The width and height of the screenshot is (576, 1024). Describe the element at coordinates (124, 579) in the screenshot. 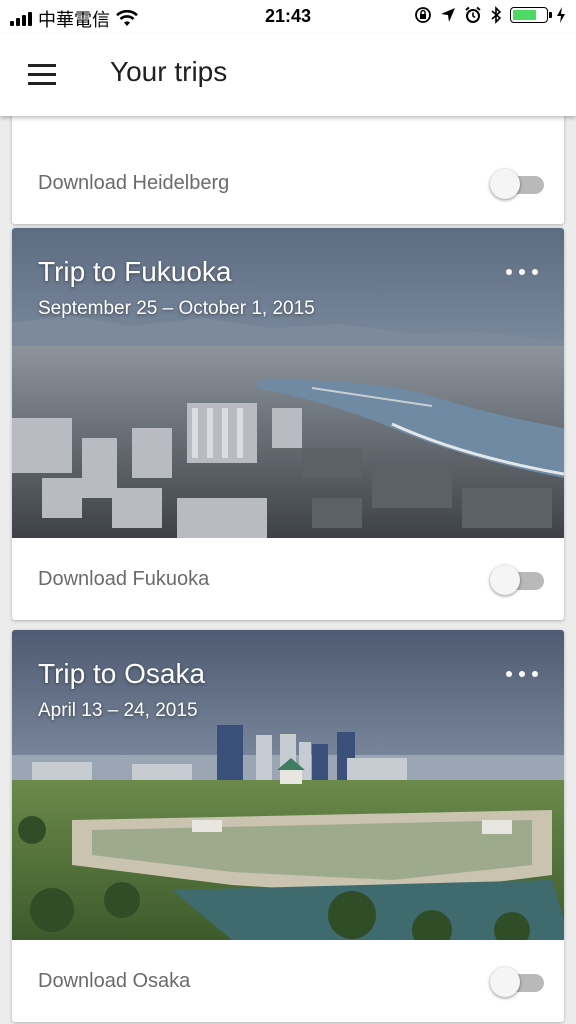

I see `download-label: Download Fukuoka` at that location.